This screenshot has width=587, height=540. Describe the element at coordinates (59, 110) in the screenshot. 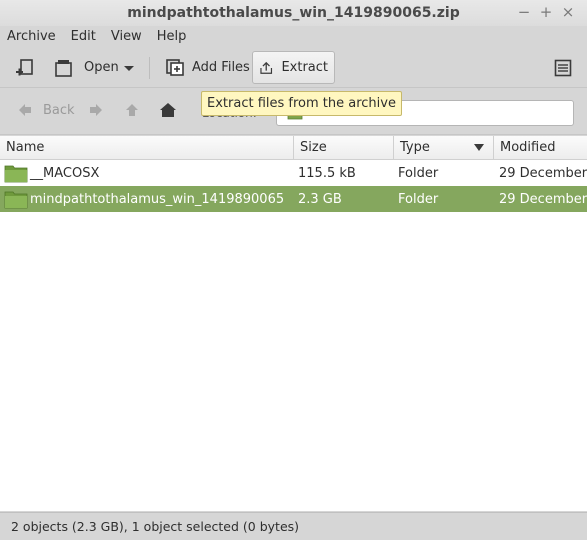

I see `back-label: Back` at that location.